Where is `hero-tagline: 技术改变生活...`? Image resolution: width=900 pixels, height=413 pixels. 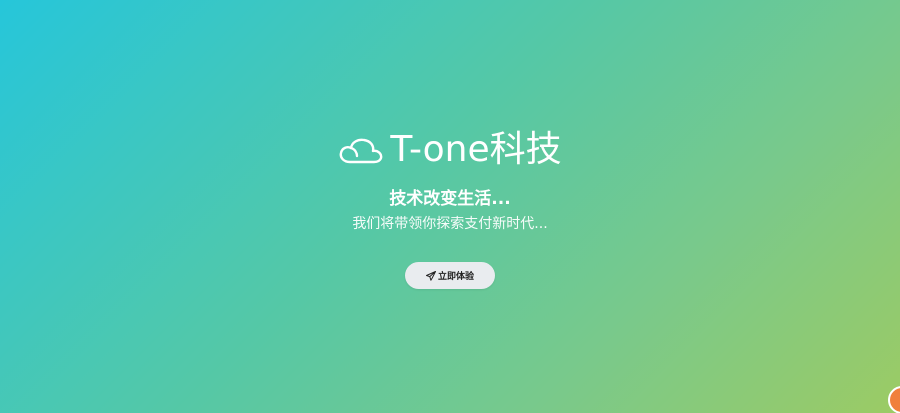 hero-tagline: 技术改变生活... is located at coordinates (450, 199).